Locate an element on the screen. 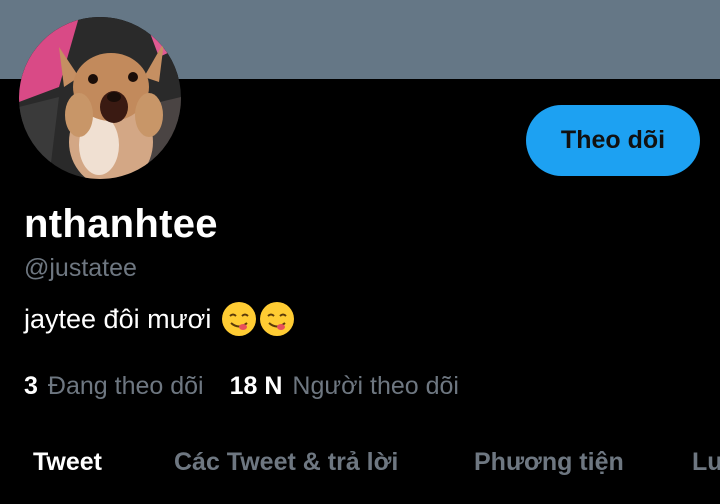 Image resolution: width=720 pixels, height=504 pixels. follow-stats: 3 Đang theo dõi 18 N Người theo dõi is located at coordinates (241, 386).